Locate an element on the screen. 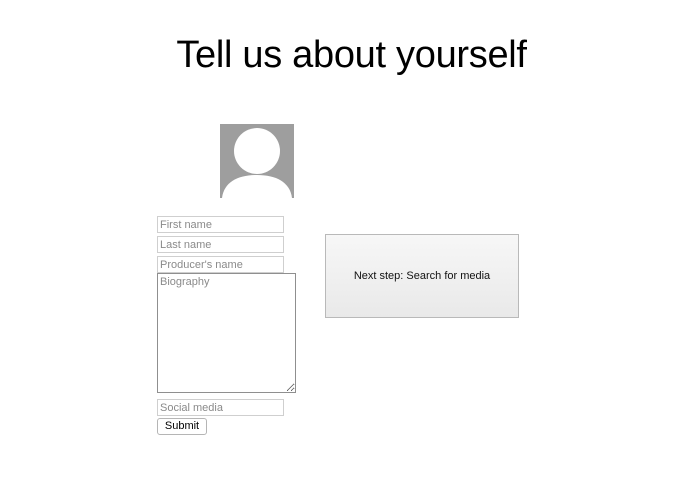 The height and width of the screenshot is (494, 695). avatar is located at coordinates (257, 161).